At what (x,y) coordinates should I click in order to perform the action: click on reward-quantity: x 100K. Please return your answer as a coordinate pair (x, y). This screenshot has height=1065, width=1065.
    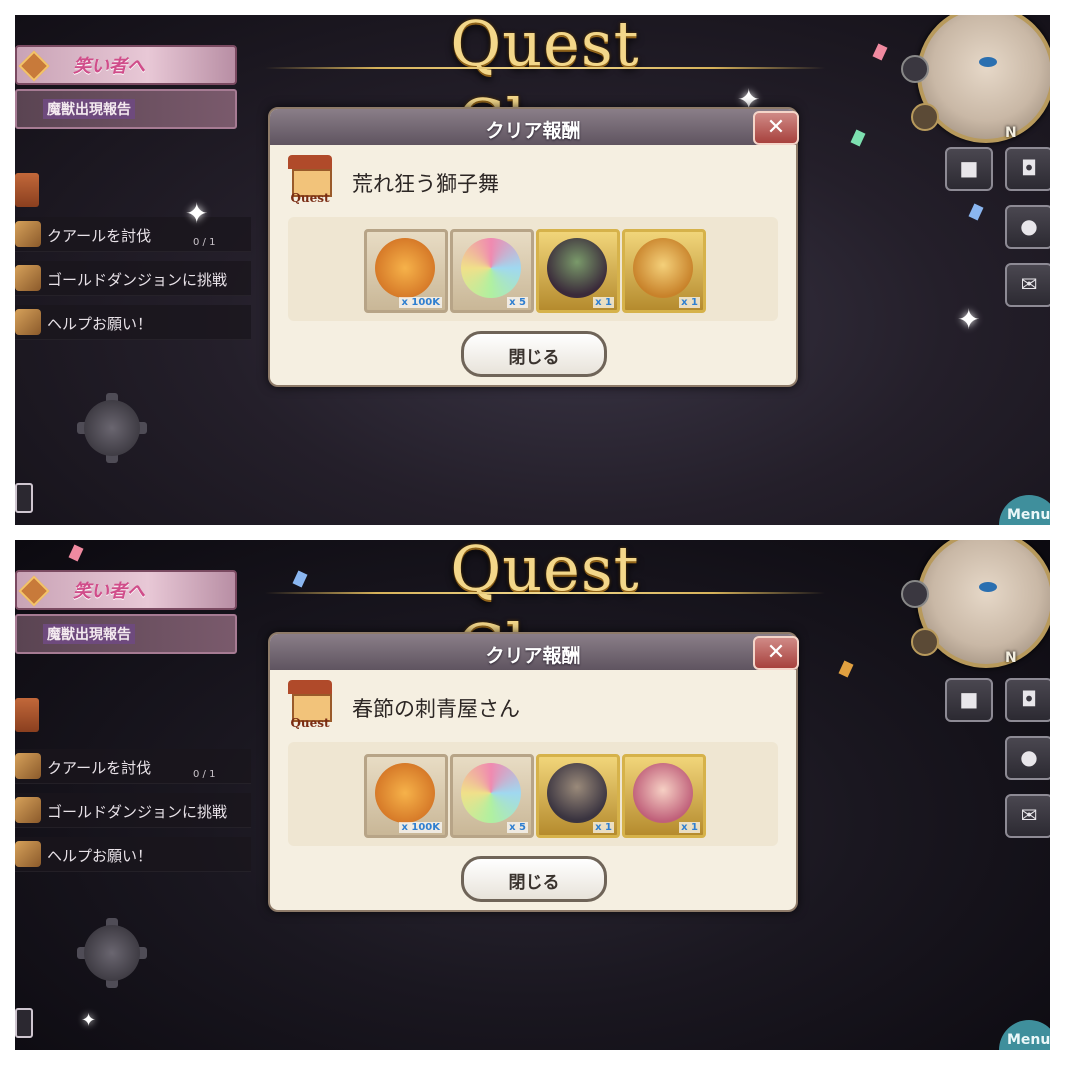
    Looking at the image, I should click on (420, 302).